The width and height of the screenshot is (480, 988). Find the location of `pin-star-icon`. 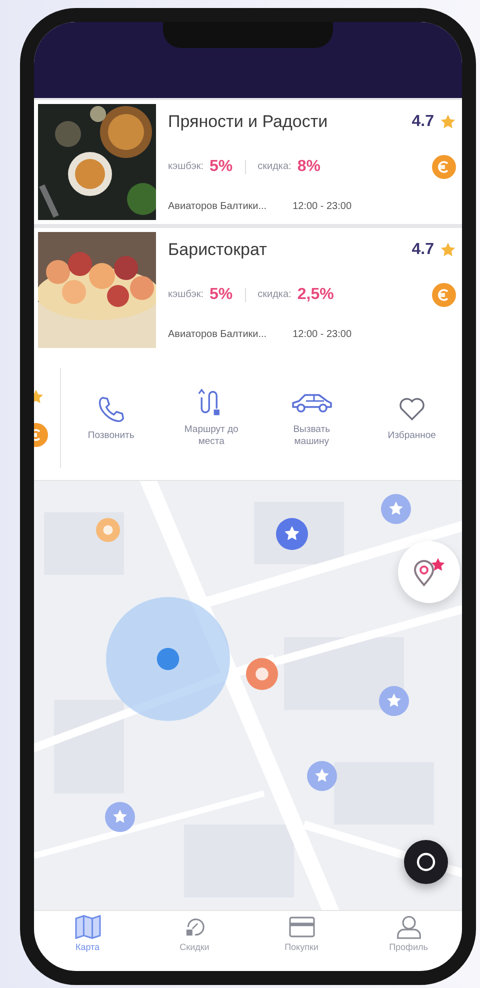

pin-star-icon is located at coordinates (429, 572).